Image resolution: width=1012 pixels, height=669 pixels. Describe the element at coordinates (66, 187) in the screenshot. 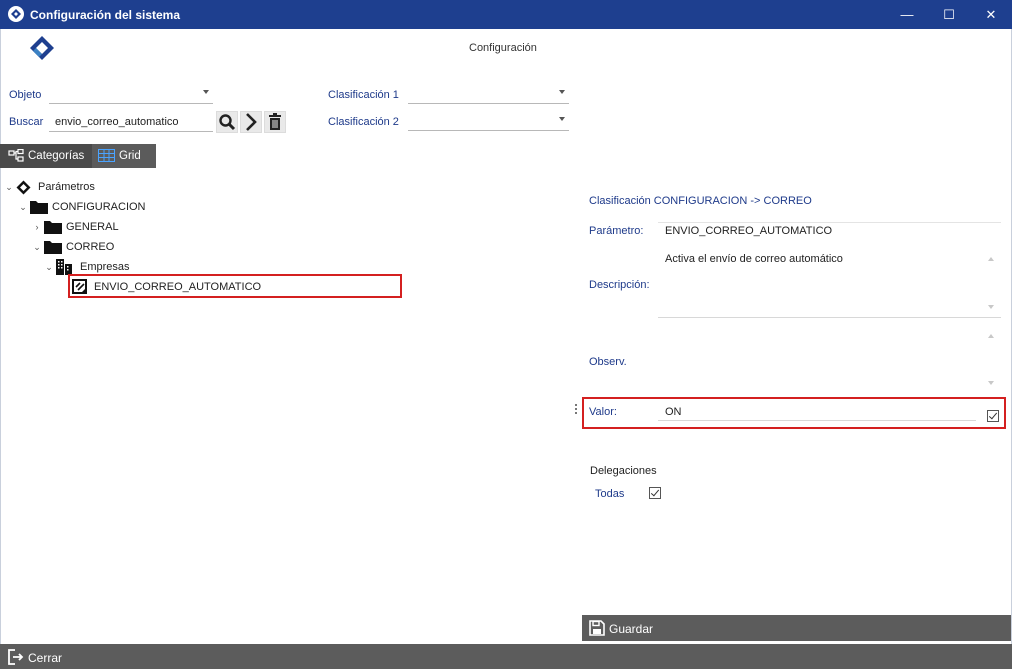

I see `tree-node-label: Parámetros` at that location.